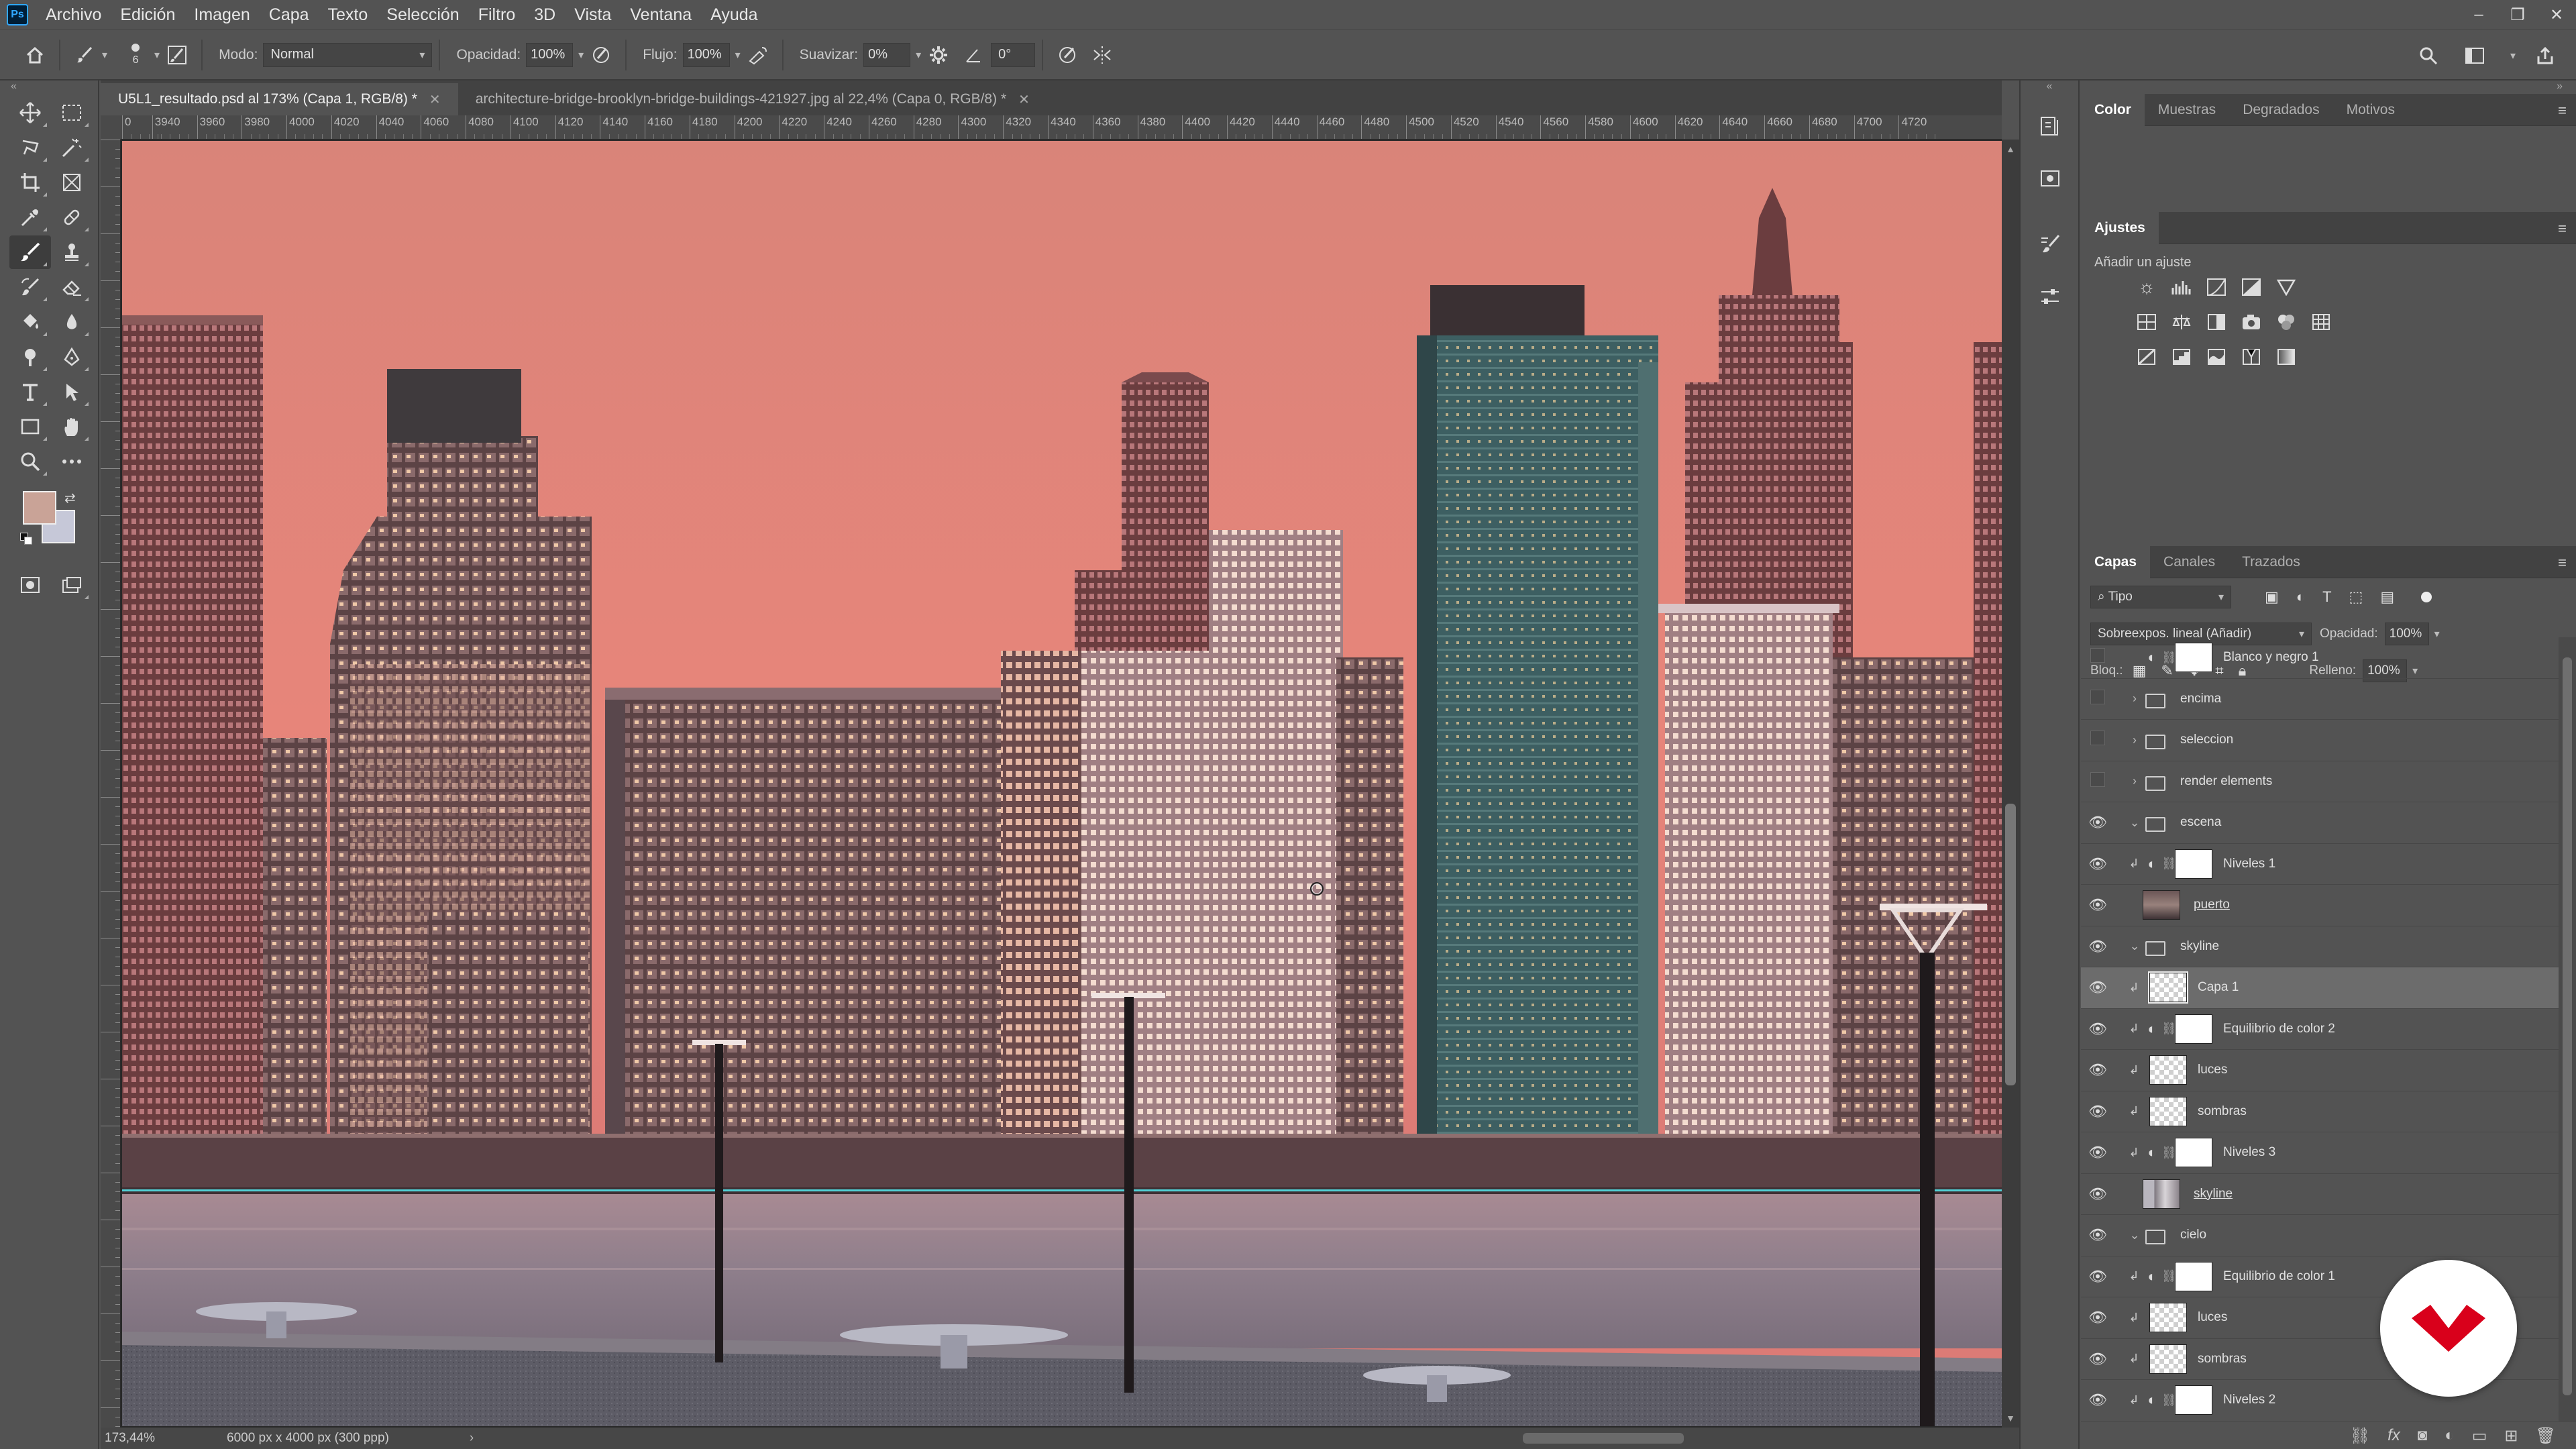  Describe the element at coordinates (1013, 54) in the screenshot. I see `angle-field: 0°` at that location.